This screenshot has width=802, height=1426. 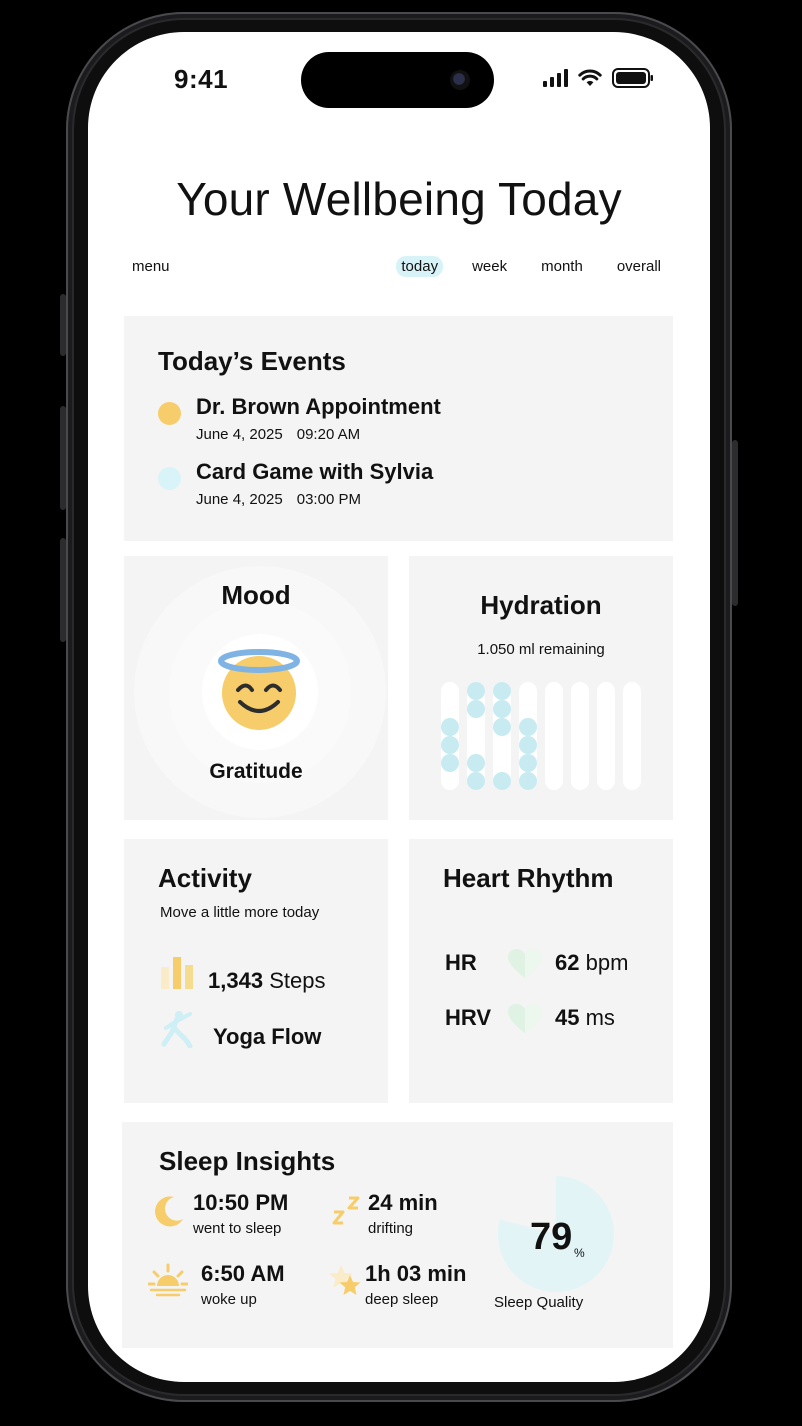 What do you see at coordinates (177, 1029) in the screenshot?
I see `yoga-pose-icon` at bounding box center [177, 1029].